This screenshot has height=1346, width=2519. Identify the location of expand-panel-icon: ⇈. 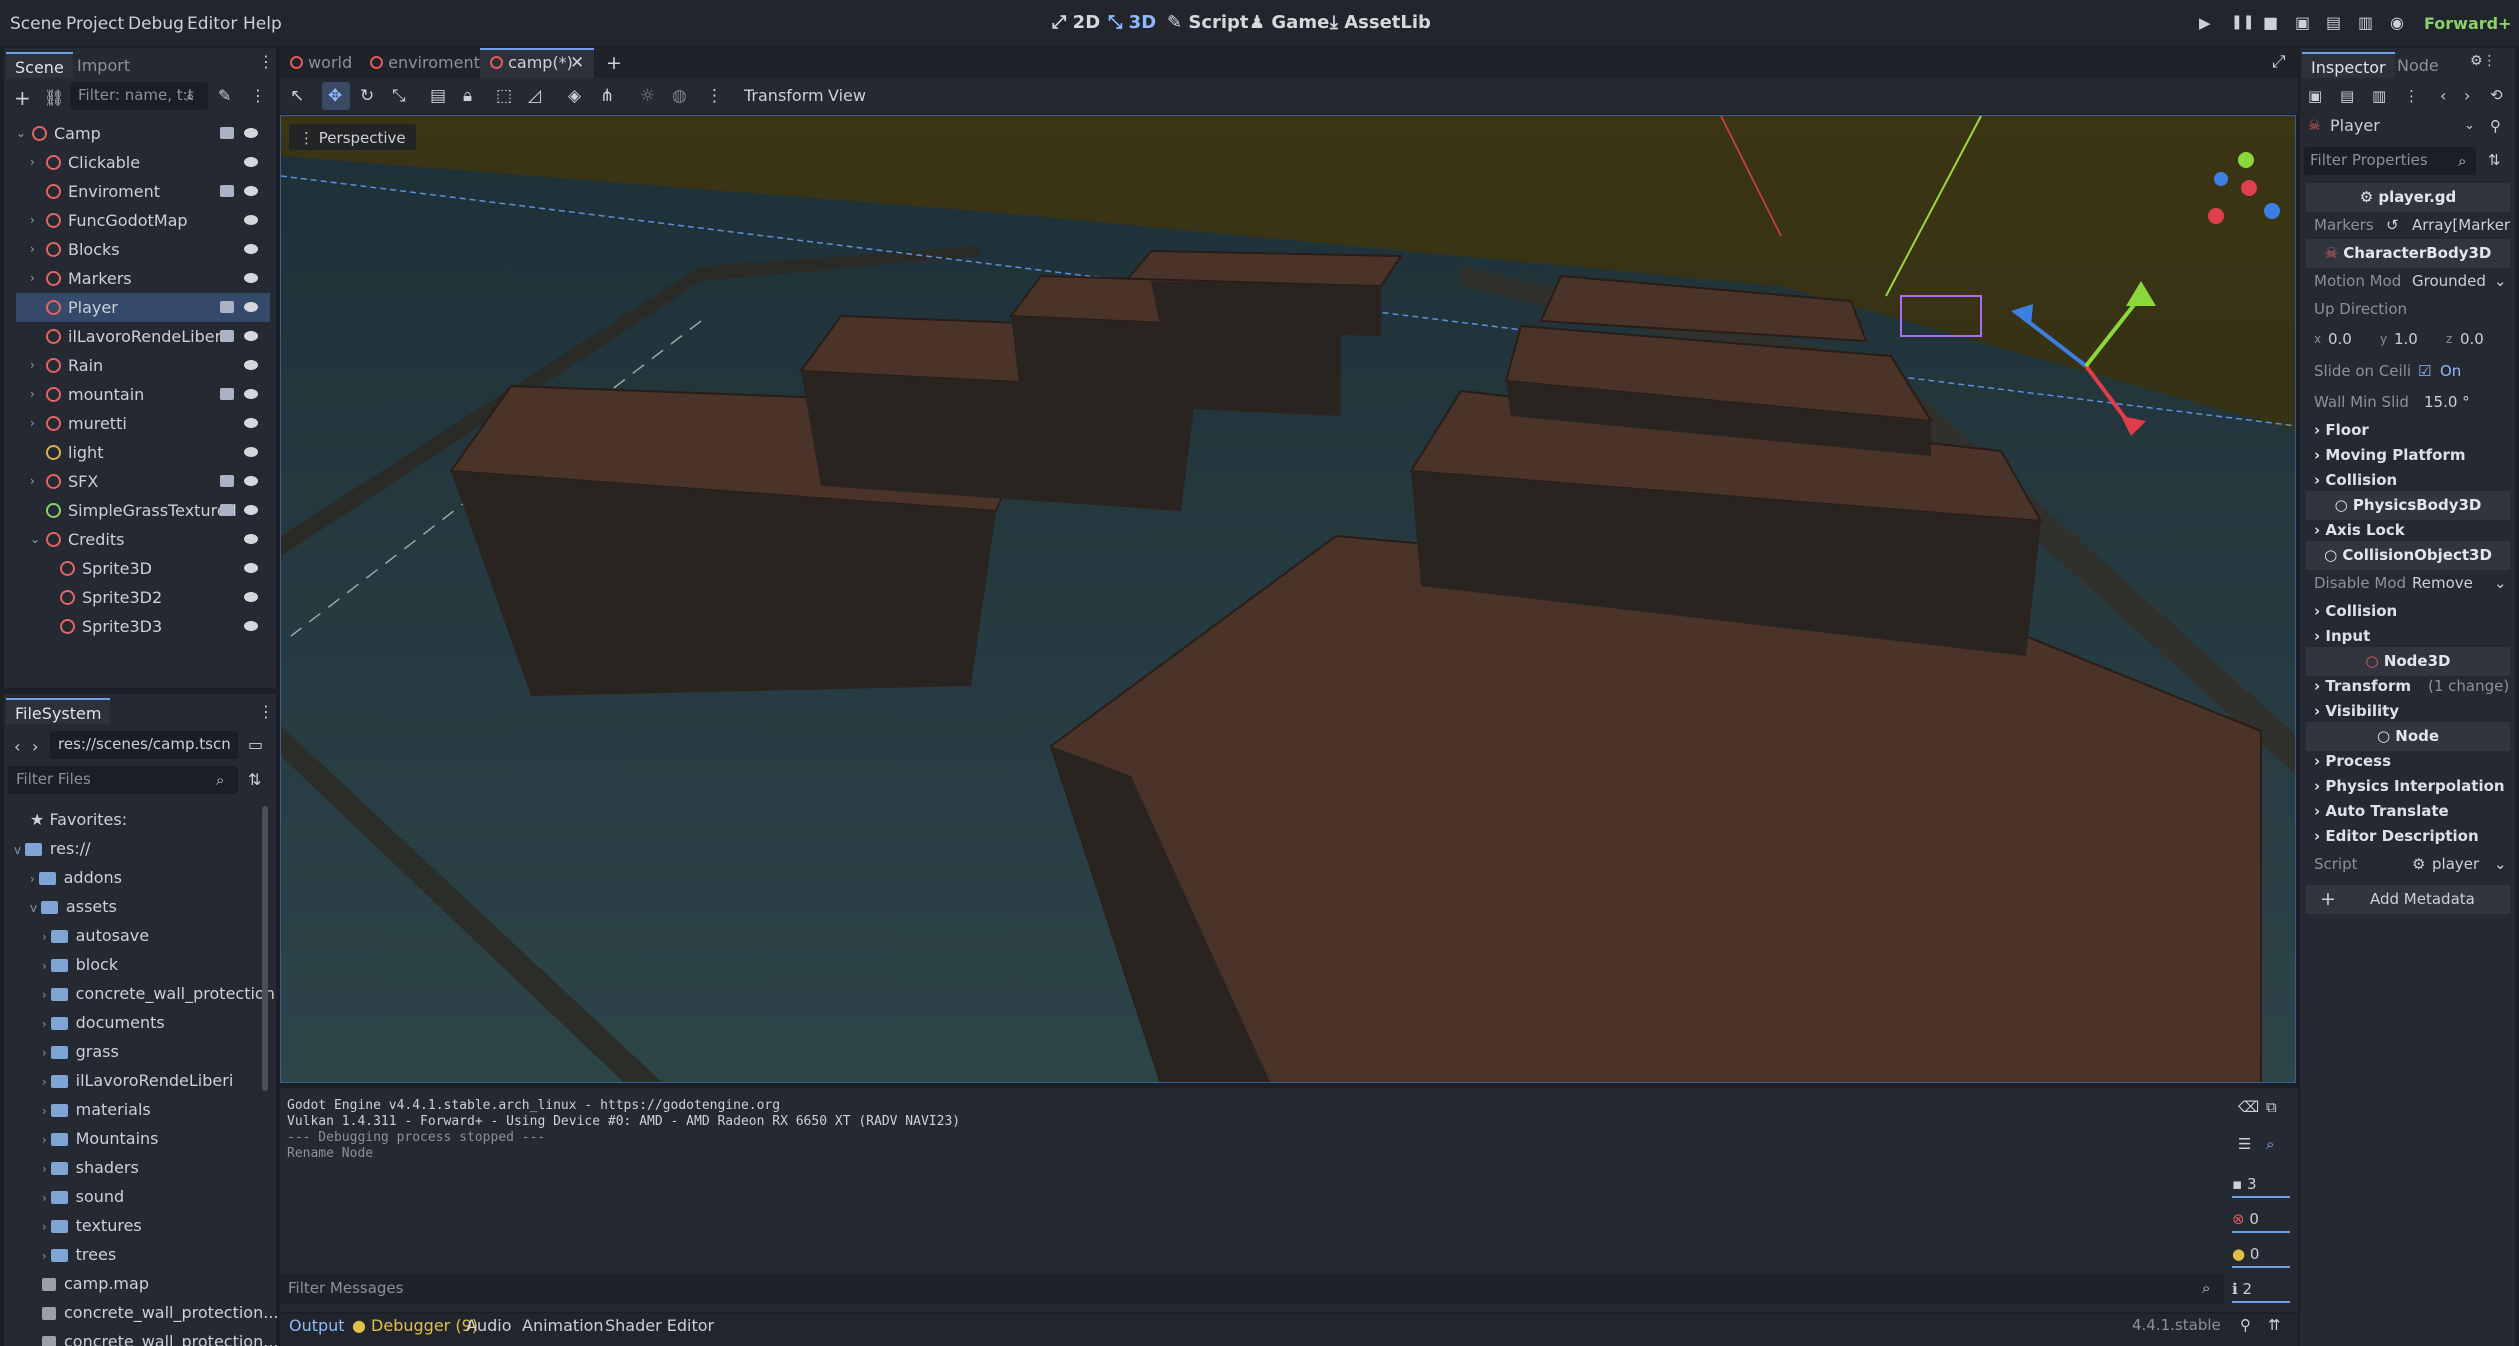
(2274, 1325).